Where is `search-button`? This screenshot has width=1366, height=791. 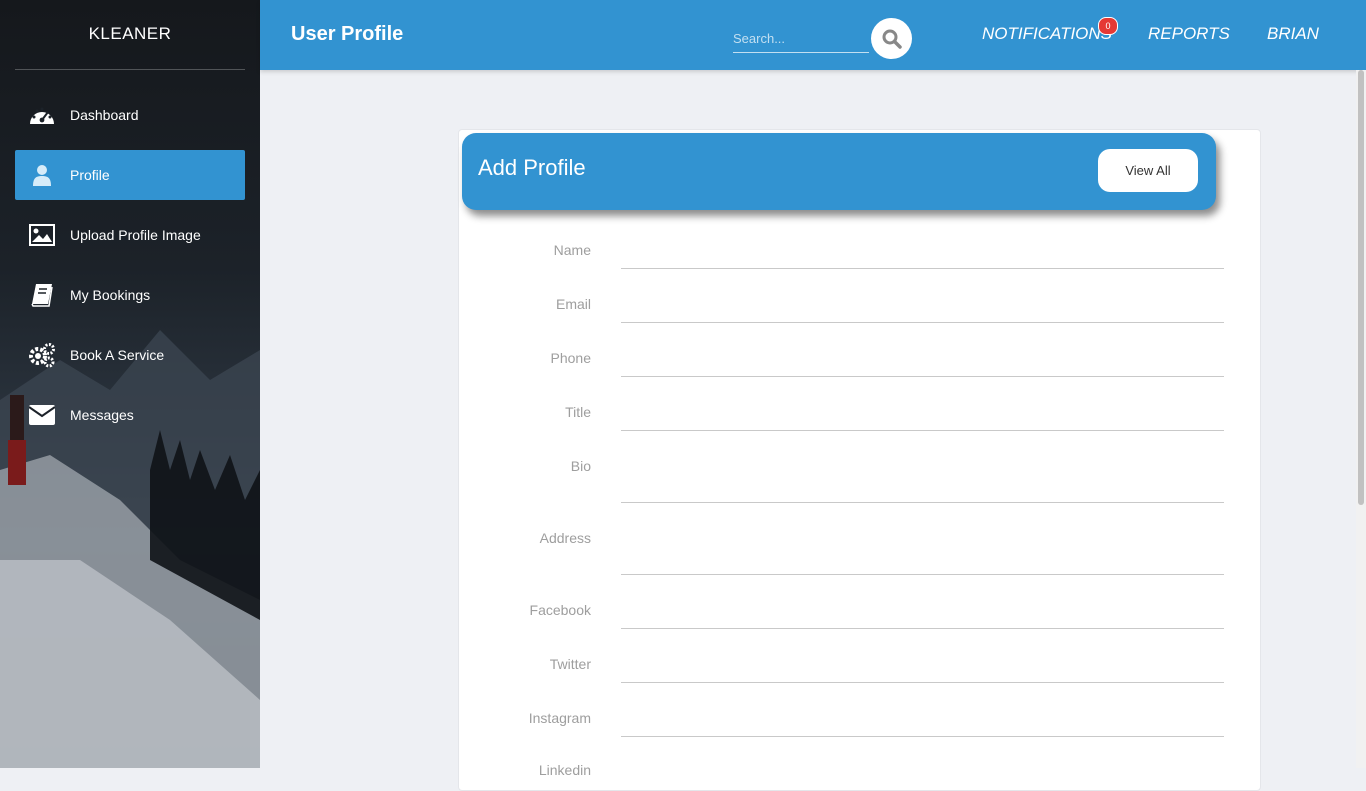
search-button is located at coordinates (891, 38).